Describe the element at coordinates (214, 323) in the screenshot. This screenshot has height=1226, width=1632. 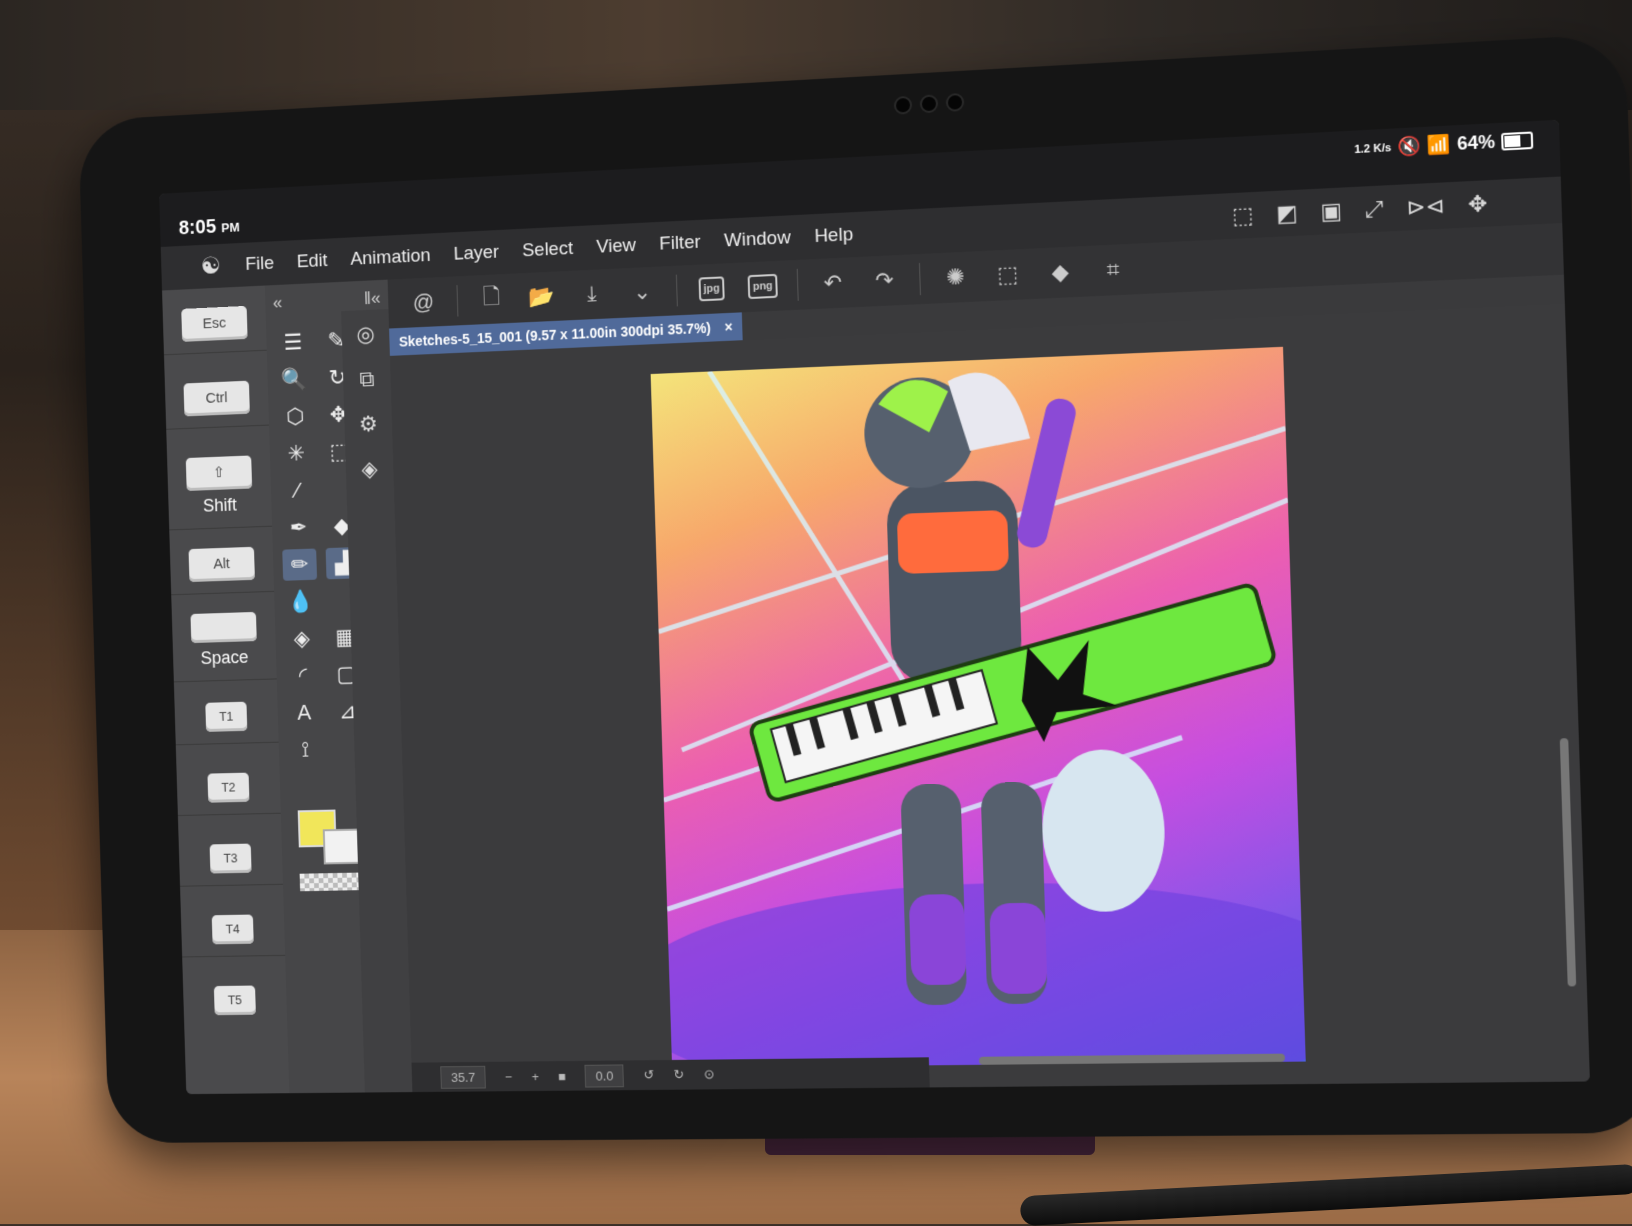
I see `esc-key: Esc` at that location.